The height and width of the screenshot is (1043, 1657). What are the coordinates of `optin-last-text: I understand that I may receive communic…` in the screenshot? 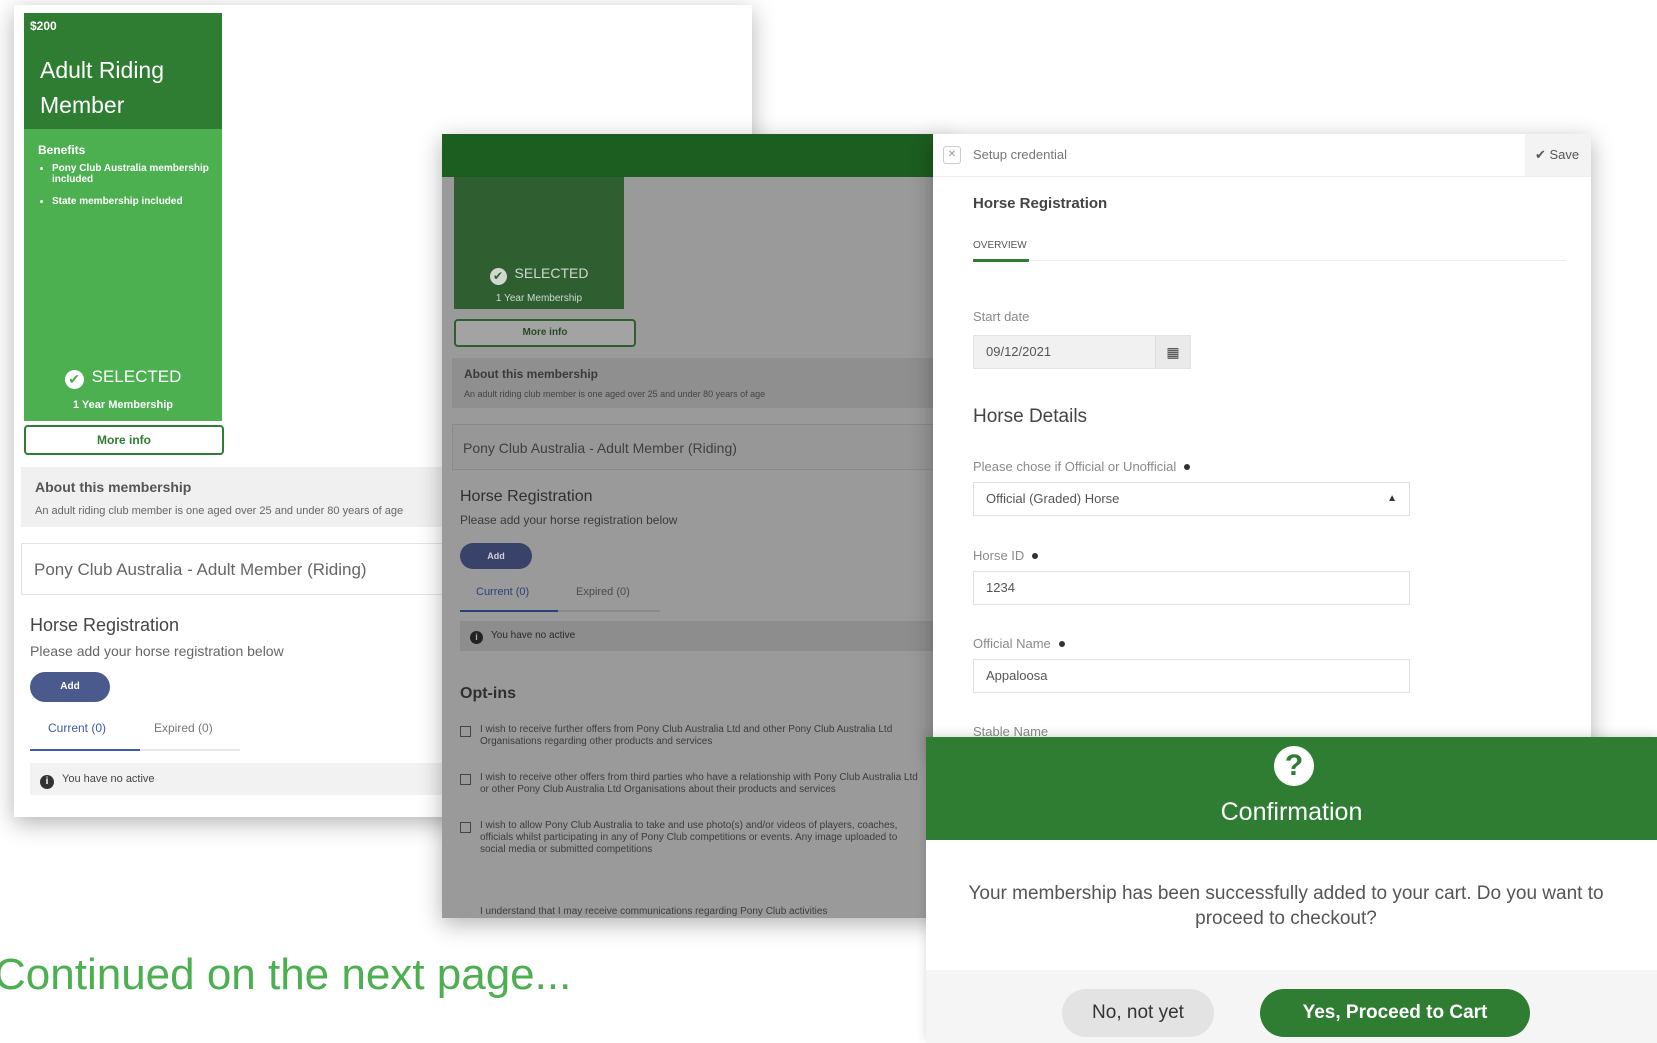 It's located at (654, 911).